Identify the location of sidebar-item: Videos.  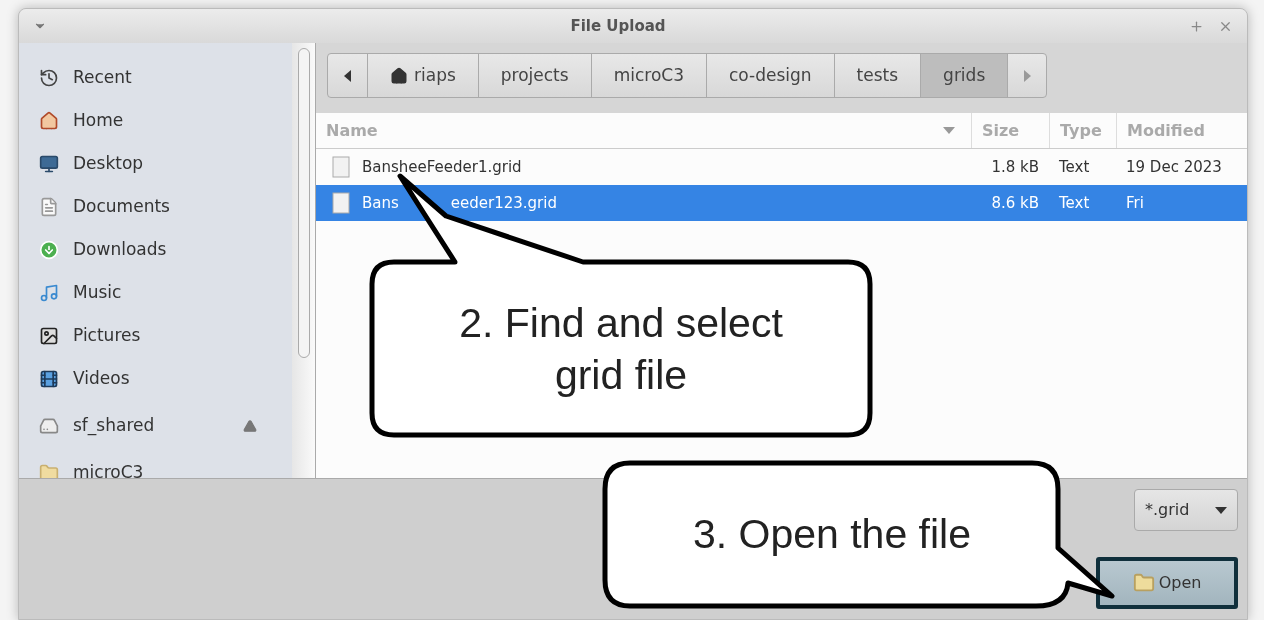
(156, 378).